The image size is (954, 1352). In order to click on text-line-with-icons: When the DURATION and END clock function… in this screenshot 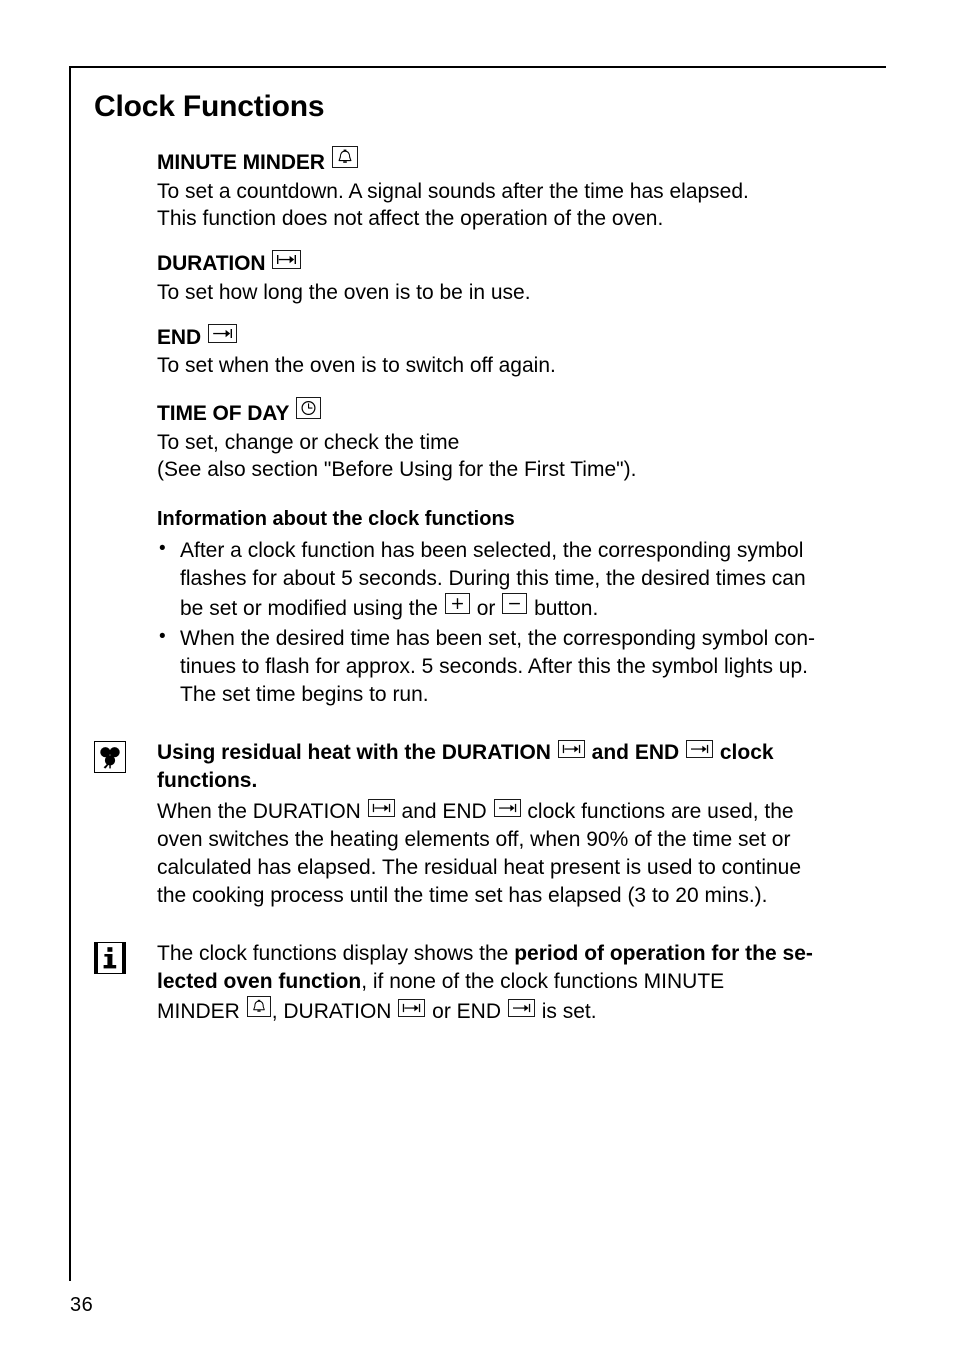, I will do `click(525, 812)`.